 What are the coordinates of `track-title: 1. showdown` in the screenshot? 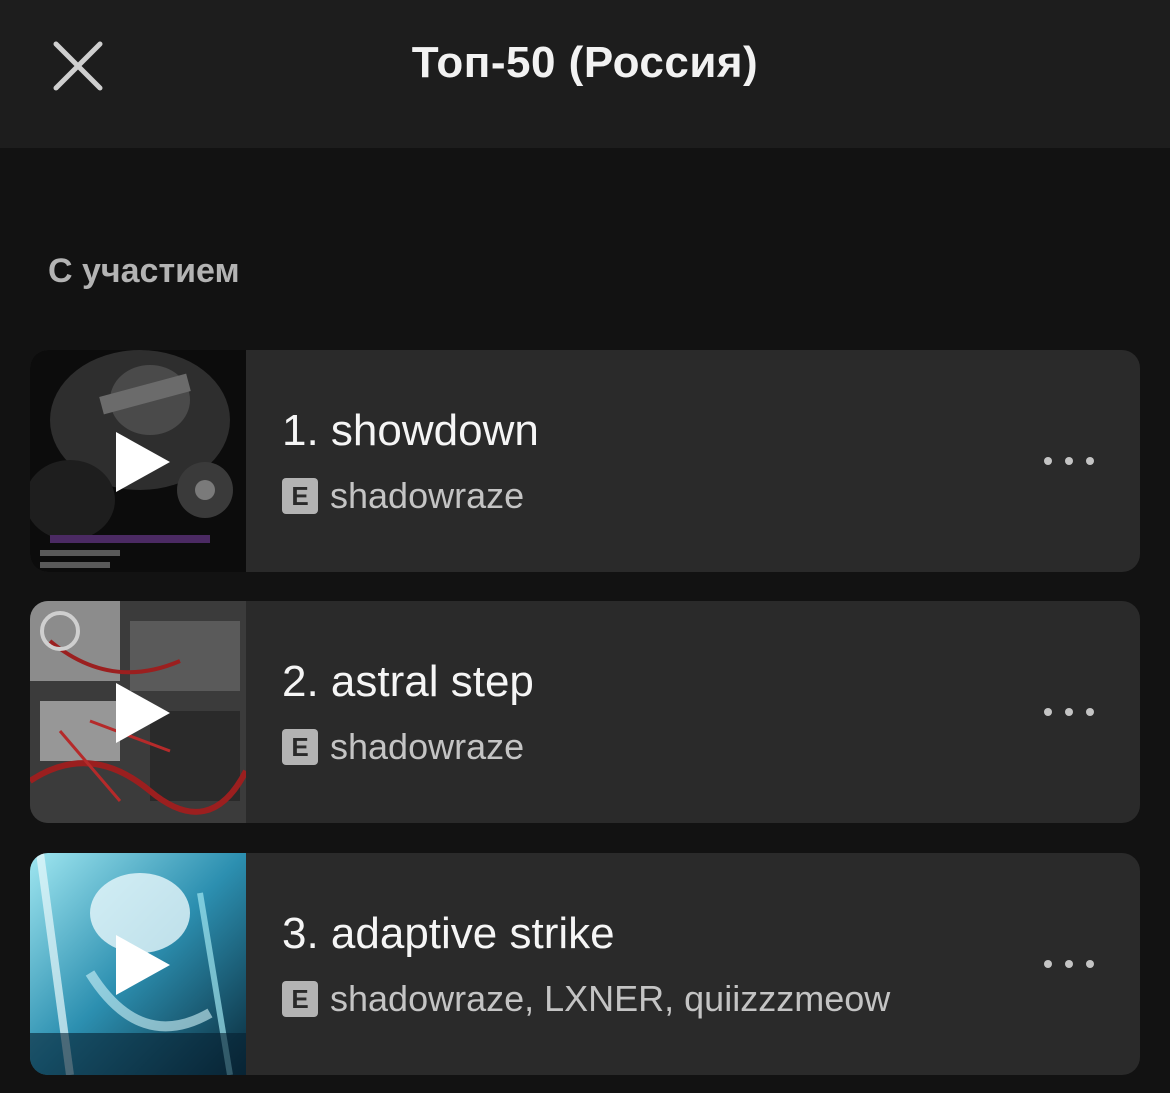 It's located at (410, 431).